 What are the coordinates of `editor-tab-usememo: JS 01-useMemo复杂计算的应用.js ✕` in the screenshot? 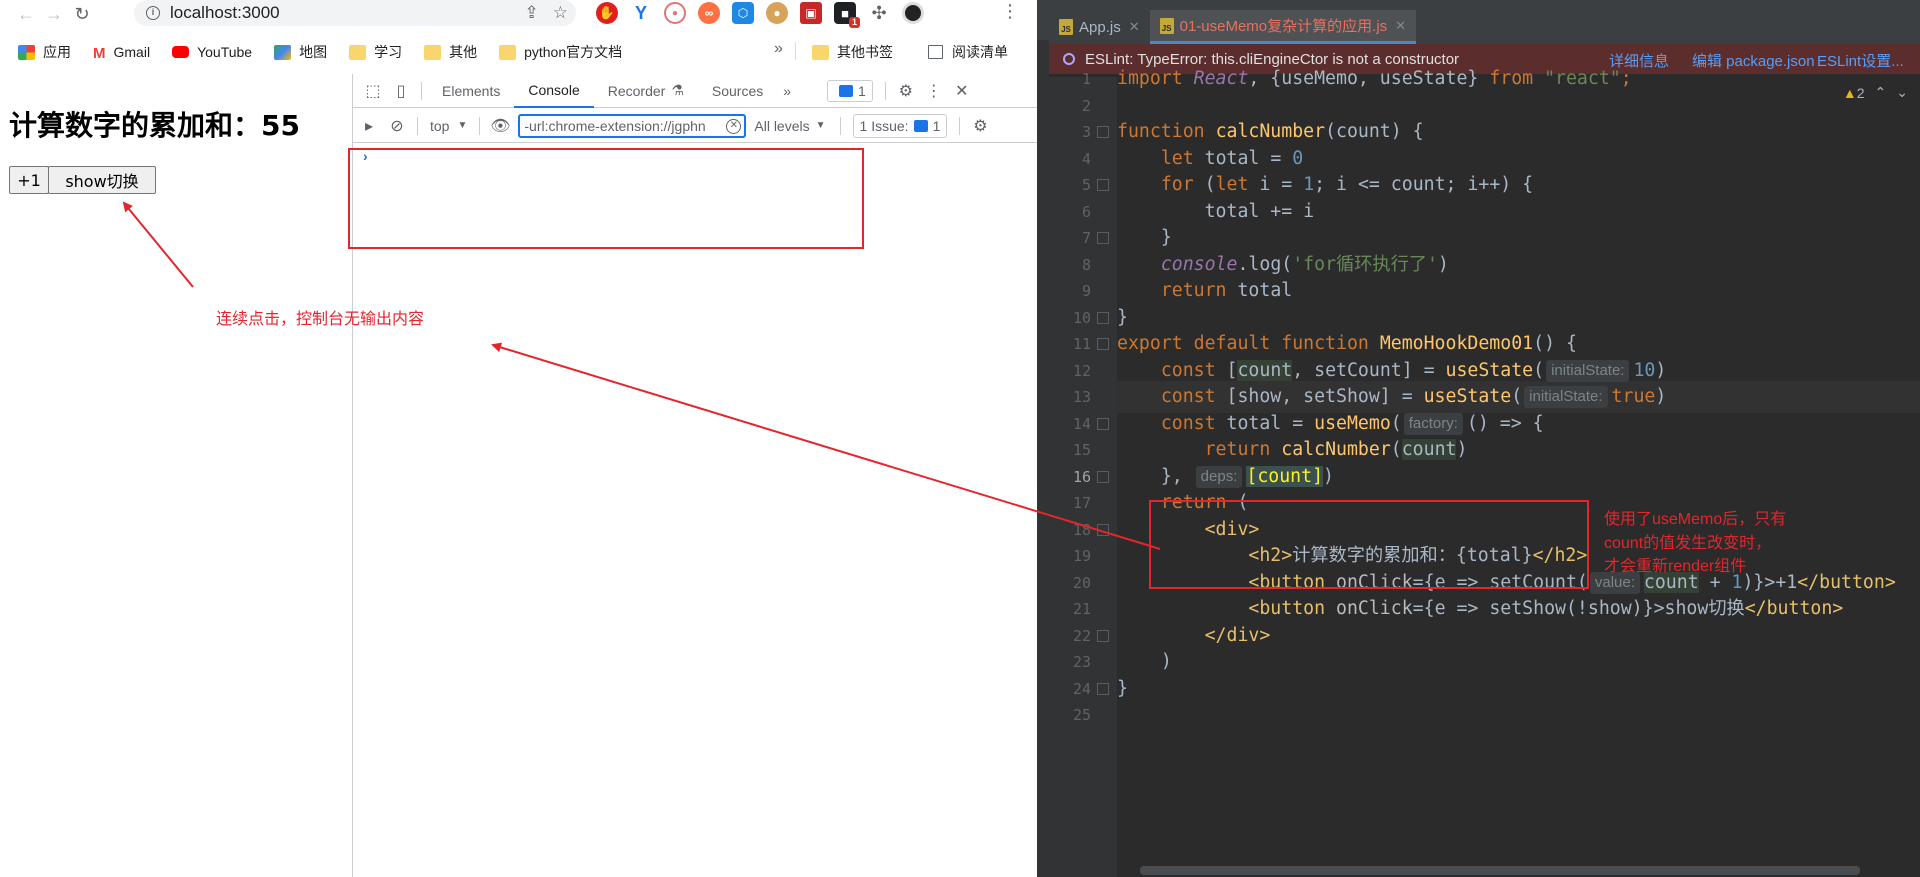 It's located at (1283, 27).